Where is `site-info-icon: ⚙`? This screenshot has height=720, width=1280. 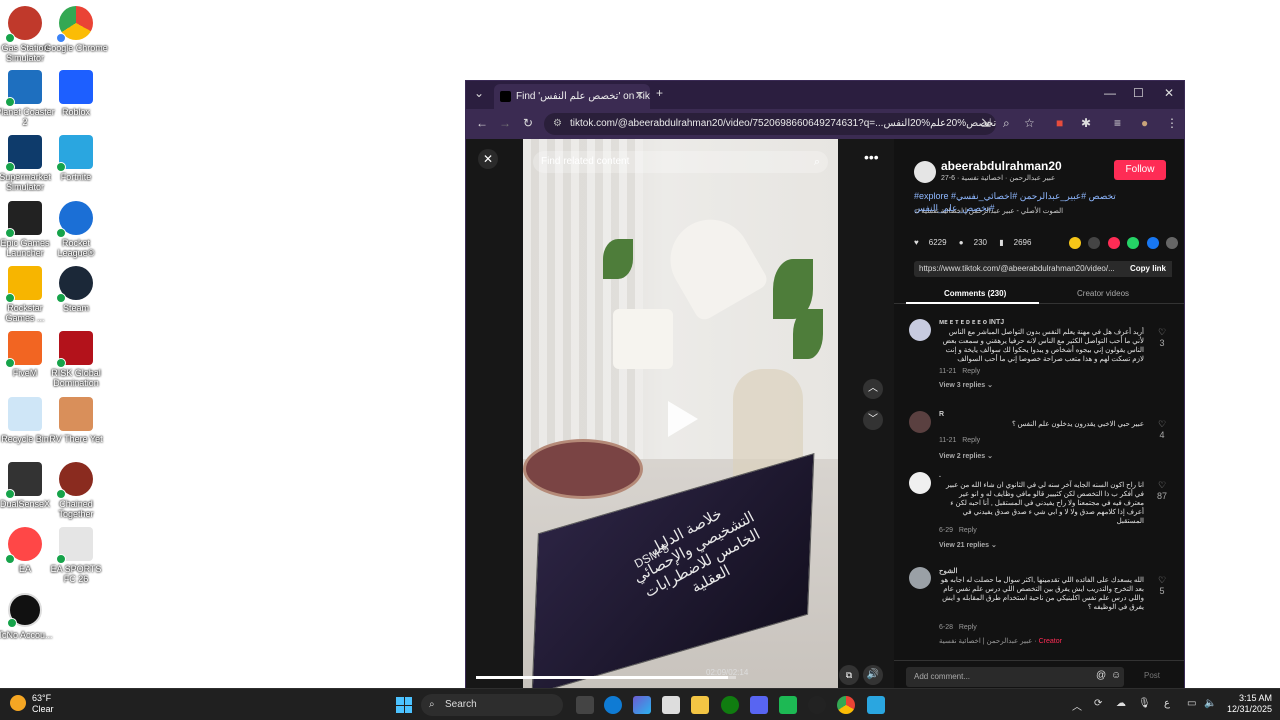 site-info-icon: ⚙ is located at coordinates (557, 124).